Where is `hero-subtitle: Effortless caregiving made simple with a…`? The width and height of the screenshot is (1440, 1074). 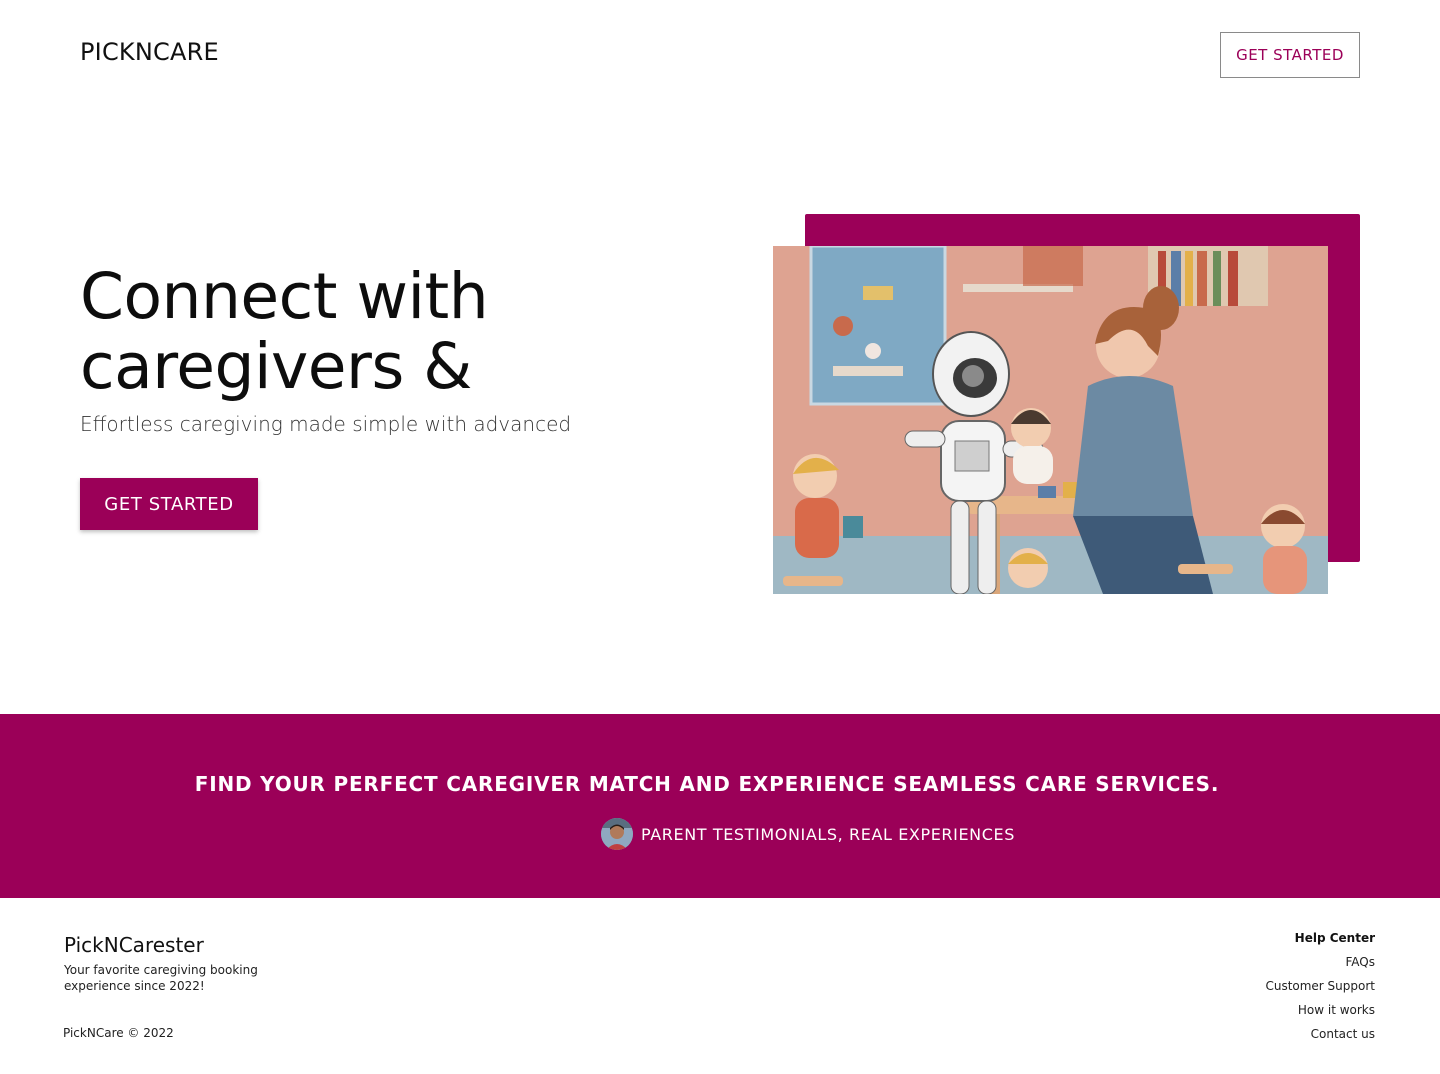
hero-subtitle: Effortless caregiving made simple with a… is located at coordinates (326, 424).